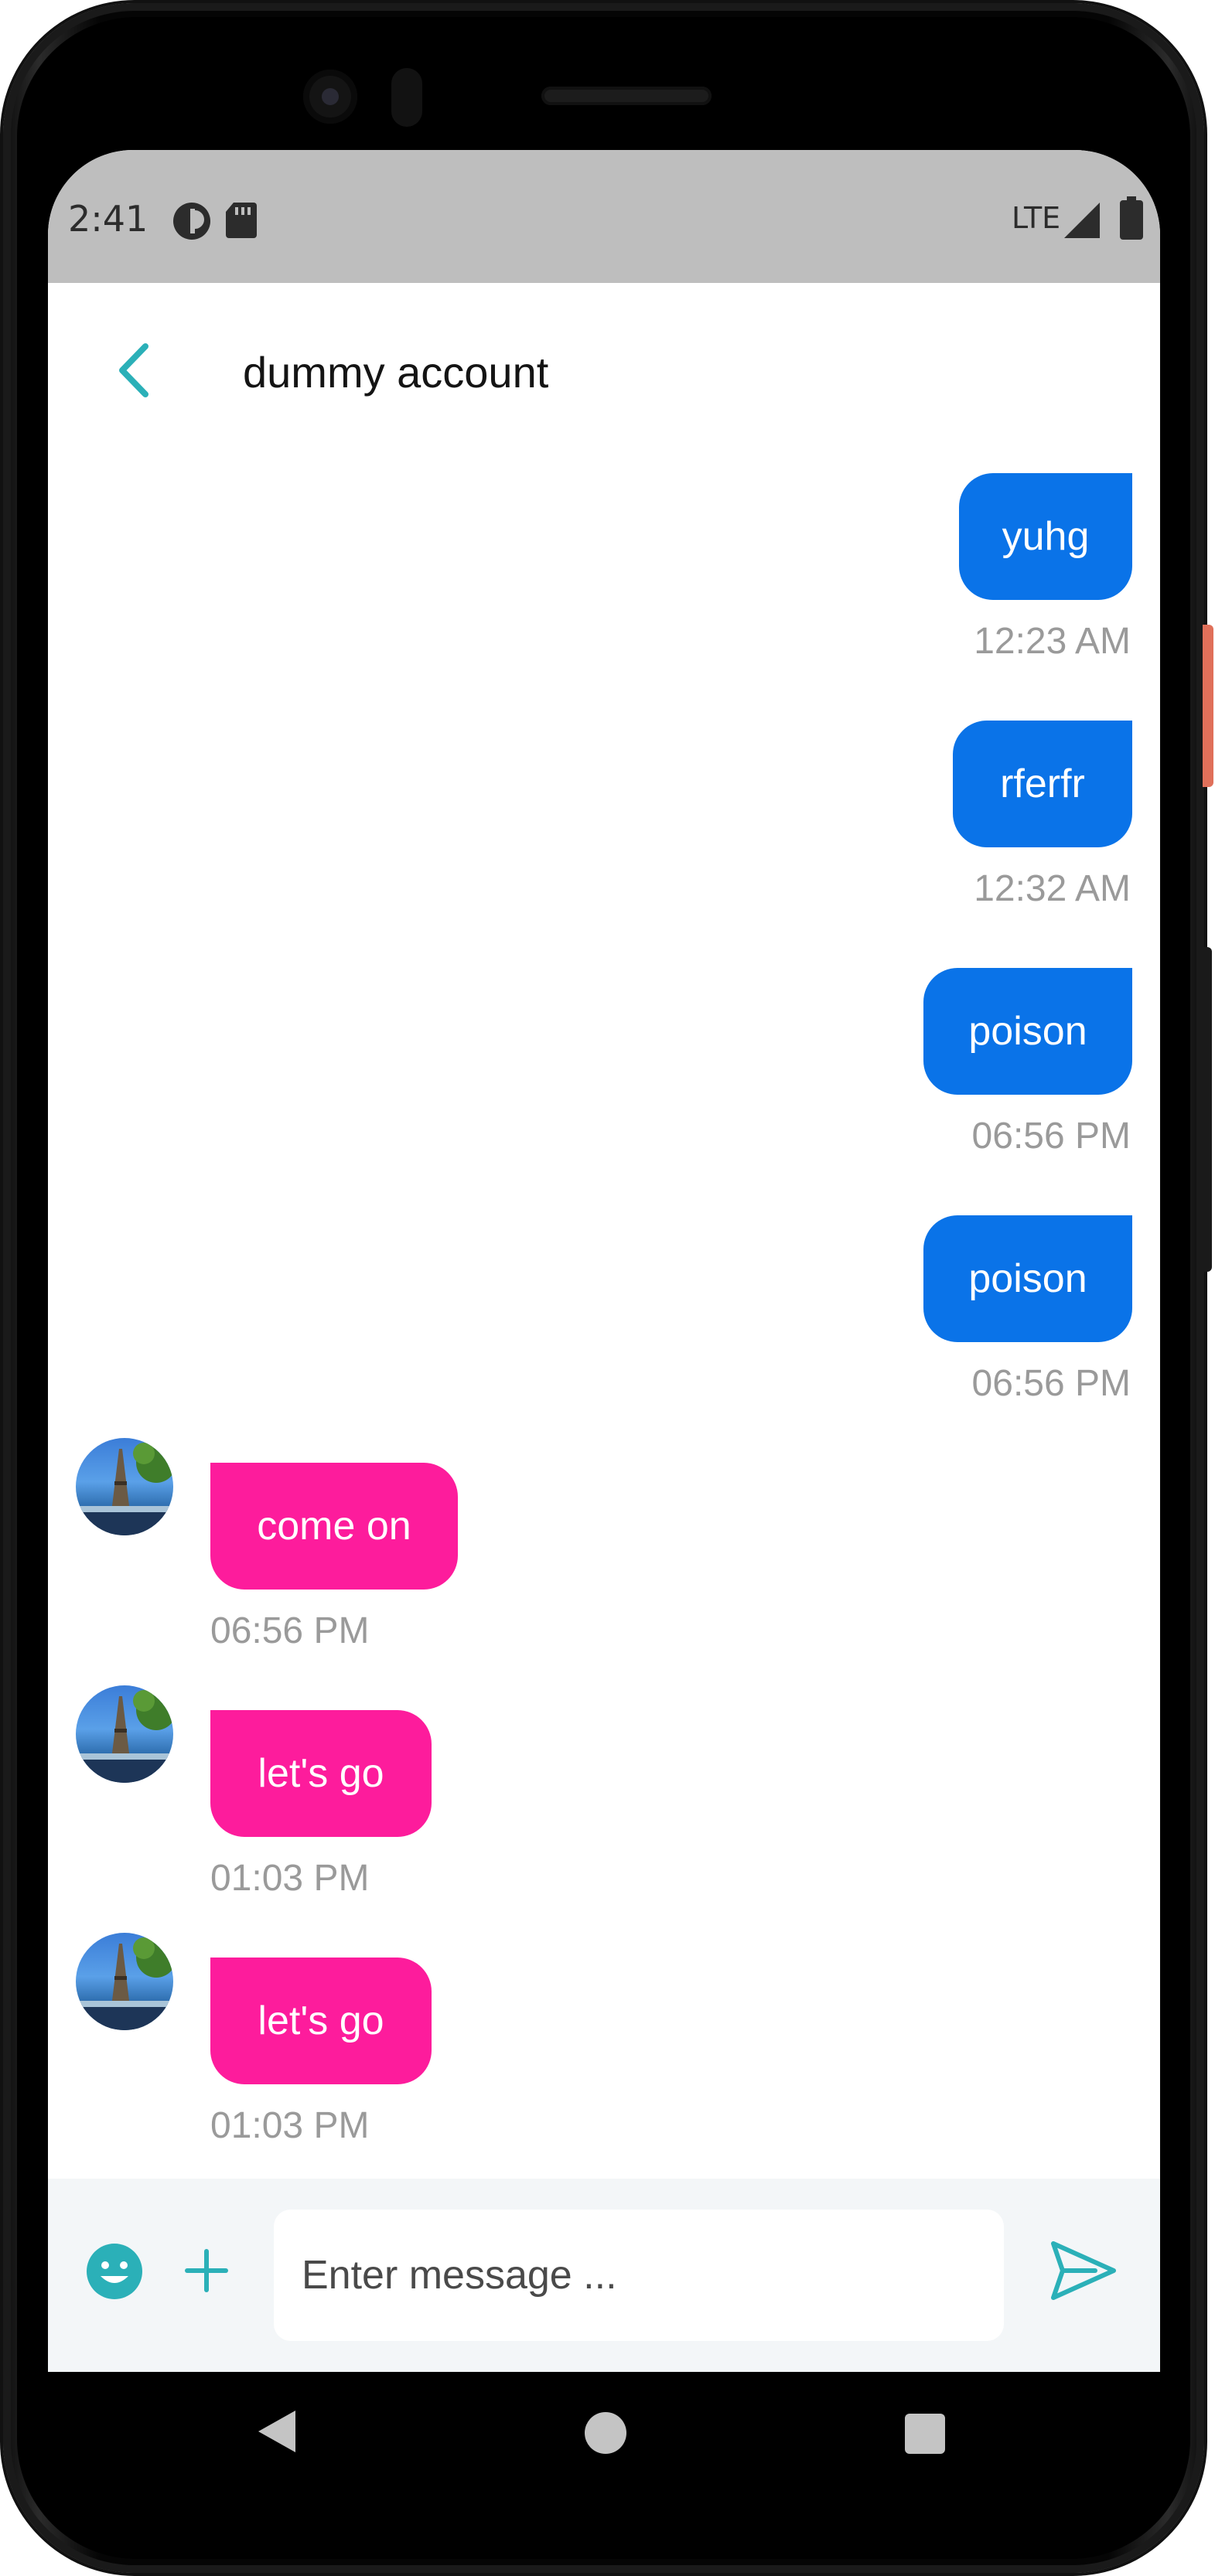 This screenshot has width=1215, height=2576. I want to click on network-type: LTE, so click(1036, 218).